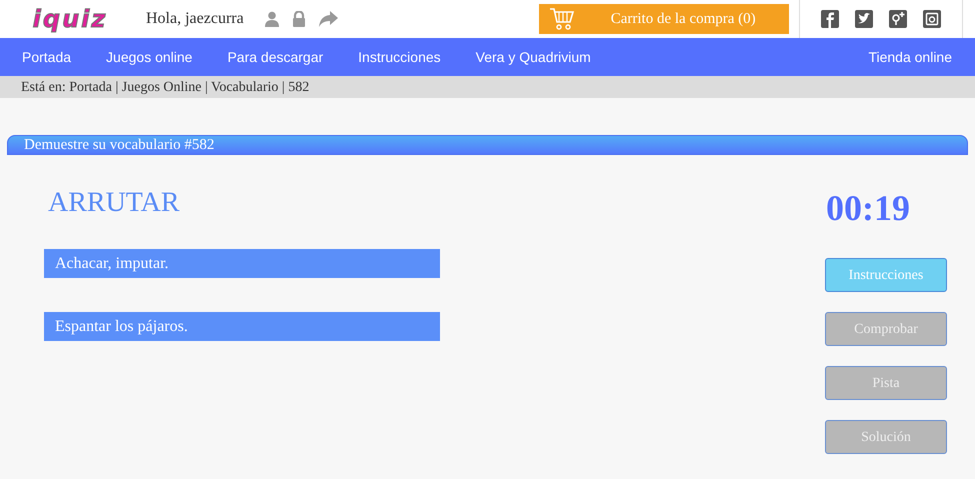  Describe the element at coordinates (275, 57) in the screenshot. I see `nav-link: Para descargar` at that location.